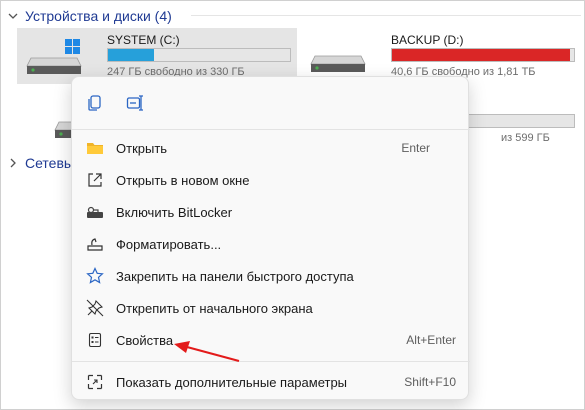 The width and height of the screenshot is (585, 410). What do you see at coordinates (214, 308) in the screenshot?
I see `menu-item-label: Открепить от начального экрана` at bounding box center [214, 308].